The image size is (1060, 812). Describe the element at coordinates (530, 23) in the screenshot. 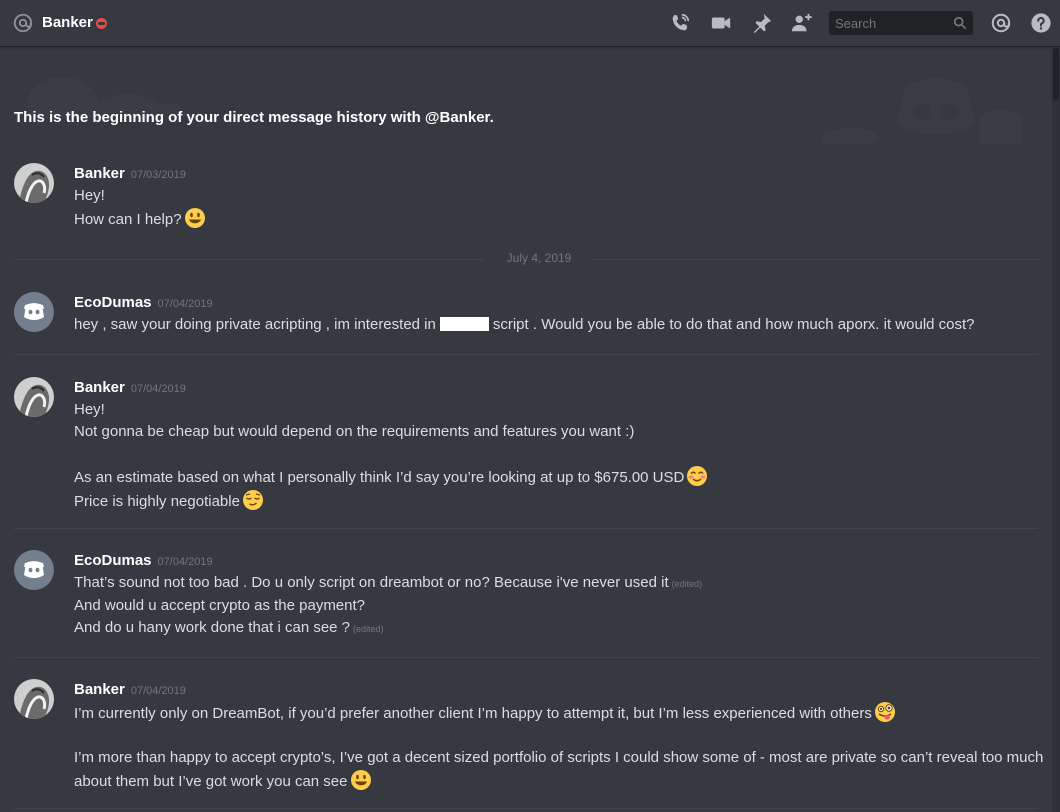

I see `channel-header: Banker` at that location.